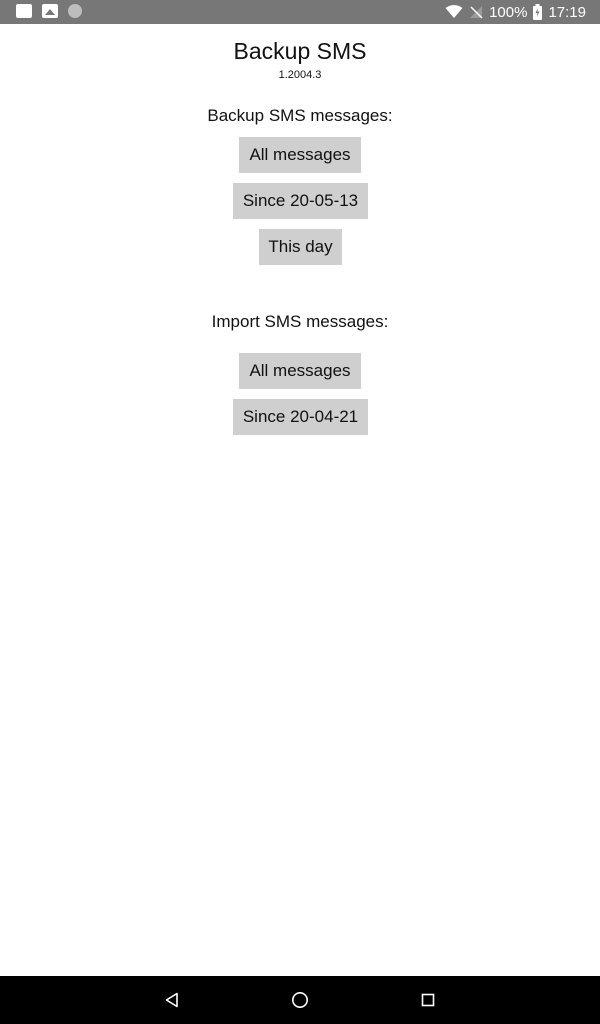 This screenshot has width=600, height=1024. I want to click on back-button, so click(172, 1000).